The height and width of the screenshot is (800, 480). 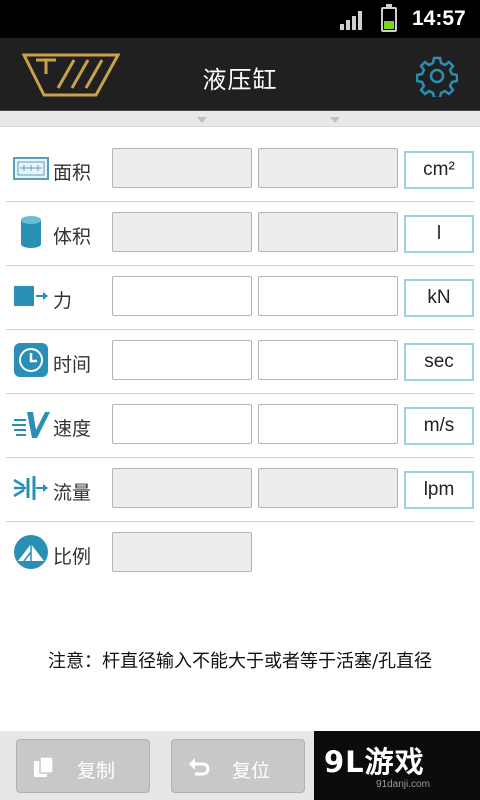 I want to click on ratio-field, so click(x=182, y=552).